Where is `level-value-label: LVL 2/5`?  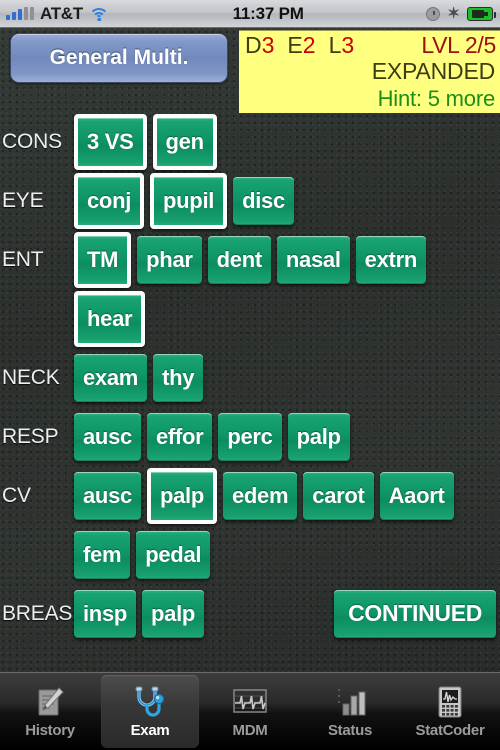 level-value-label: LVL 2/5 is located at coordinates (458, 45).